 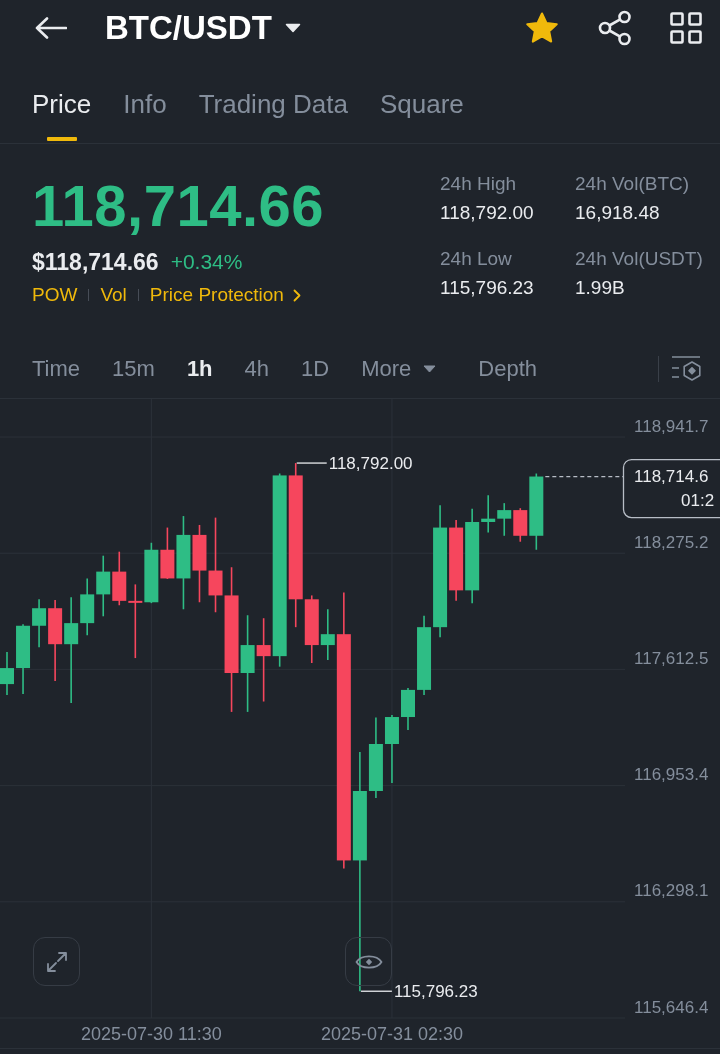 What do you see at coordinates (151, 1034) in the screenshot?
I see `time-axis-label: 2025-07-30 11:30` at bounding box center [151, 1034].